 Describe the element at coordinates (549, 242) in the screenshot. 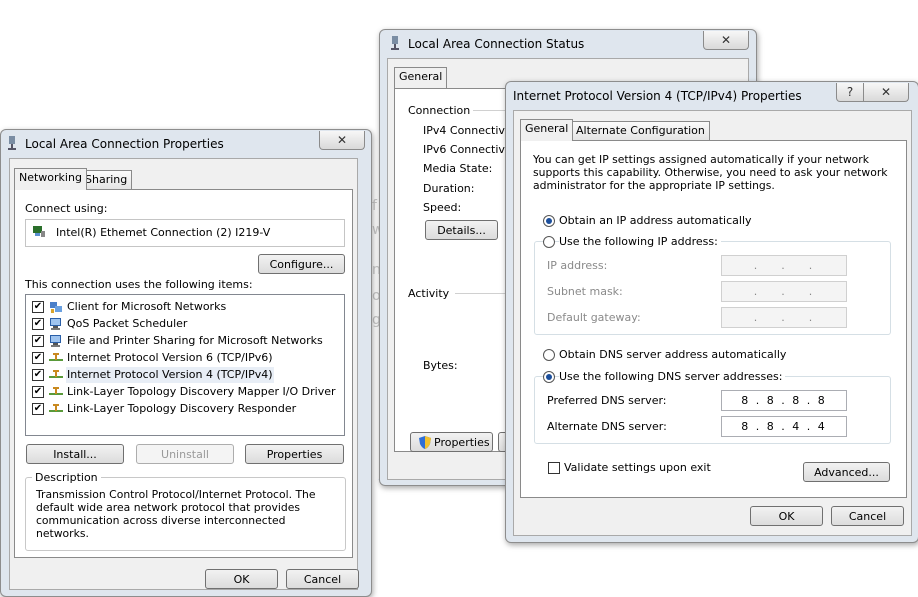

I see `use-following-ip-radio` at that location.